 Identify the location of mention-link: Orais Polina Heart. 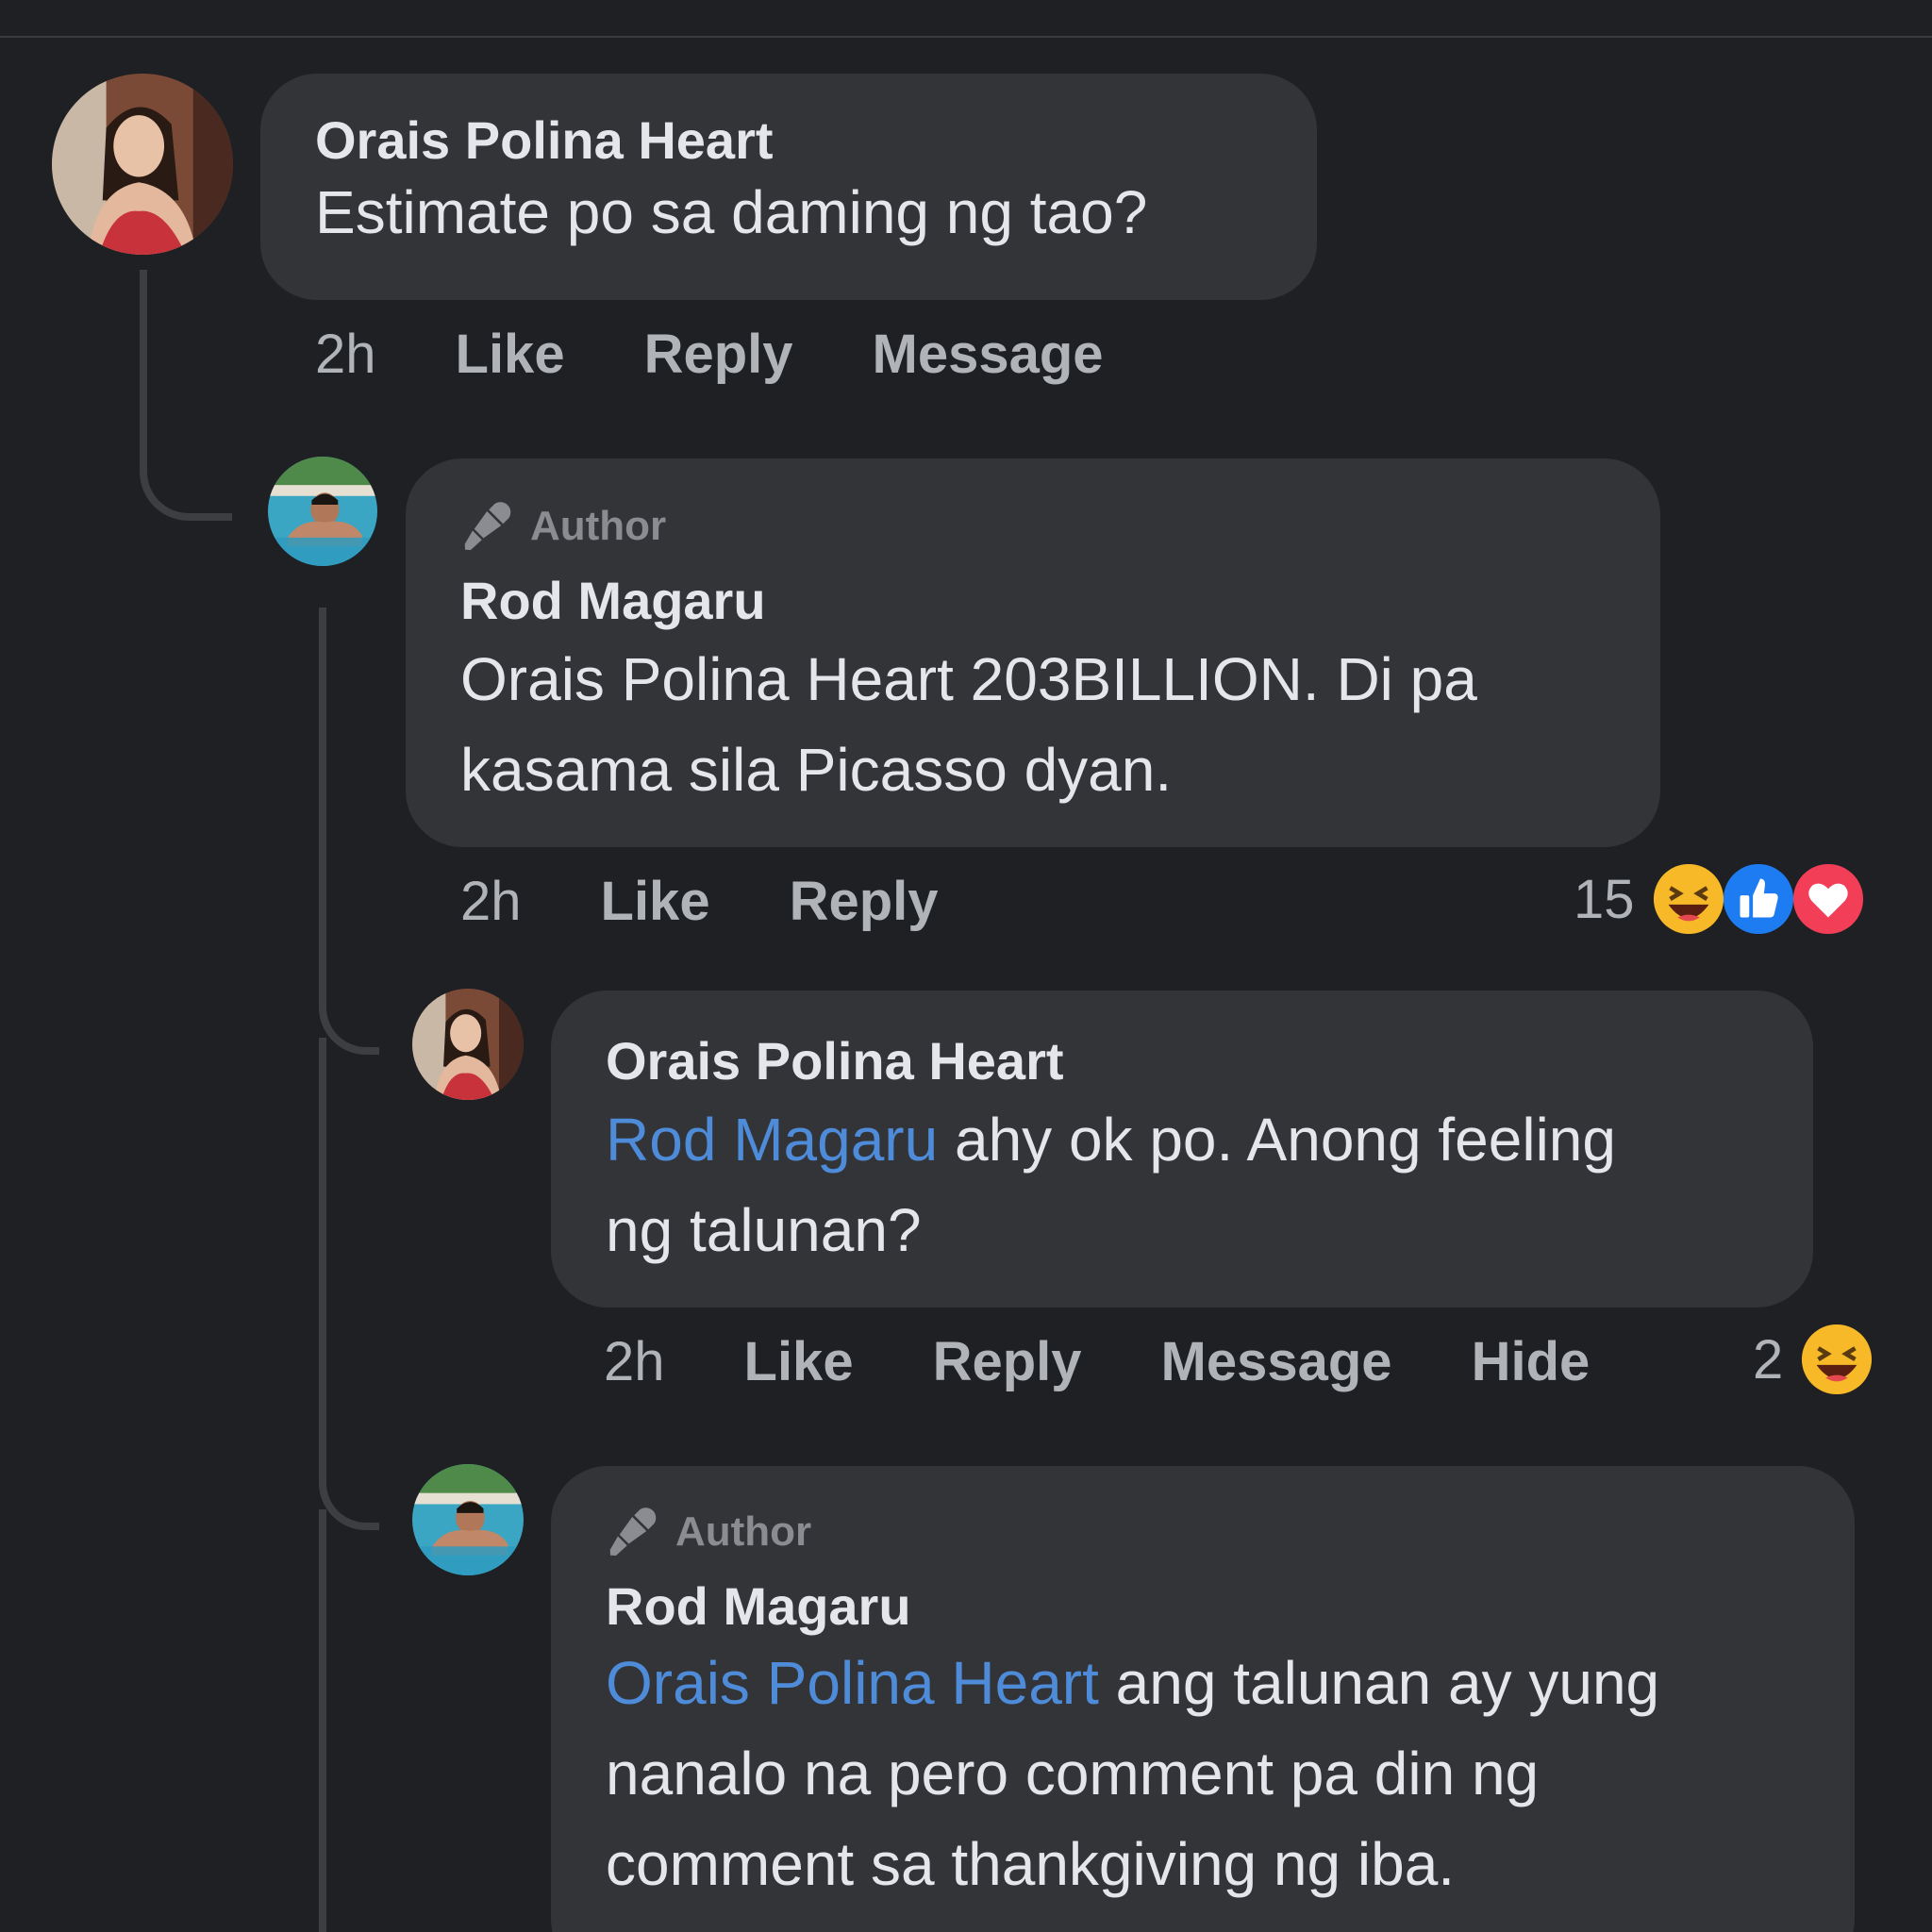
(853, 1683).